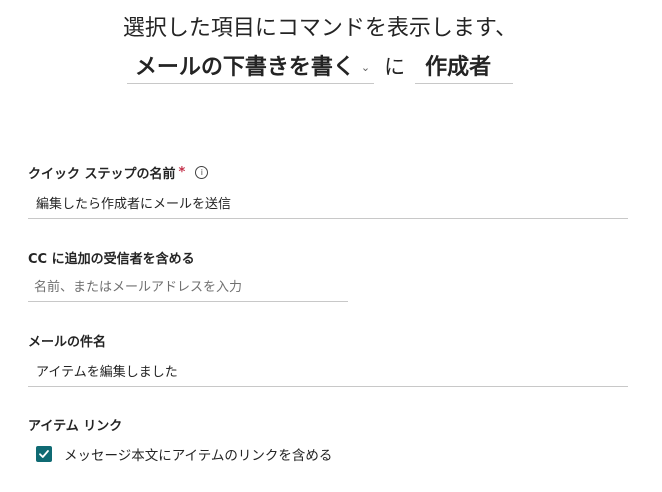 The height and width of the screenshot is (492, 662). What do you see at coordinates (202, 172) in the screenshot?
I see `info-icon: i` at bounding box center [202, 172].